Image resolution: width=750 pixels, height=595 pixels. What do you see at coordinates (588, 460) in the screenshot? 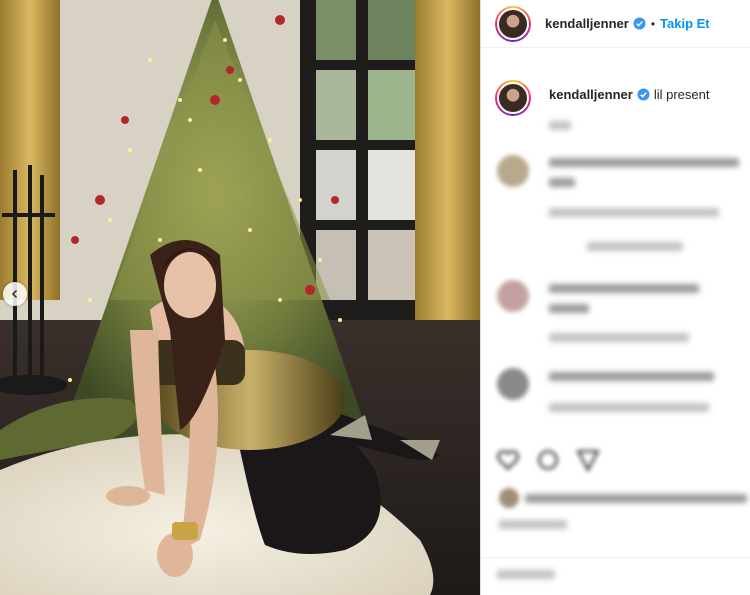
I see `paper-plane-icon` at bounding box center [588, 460].